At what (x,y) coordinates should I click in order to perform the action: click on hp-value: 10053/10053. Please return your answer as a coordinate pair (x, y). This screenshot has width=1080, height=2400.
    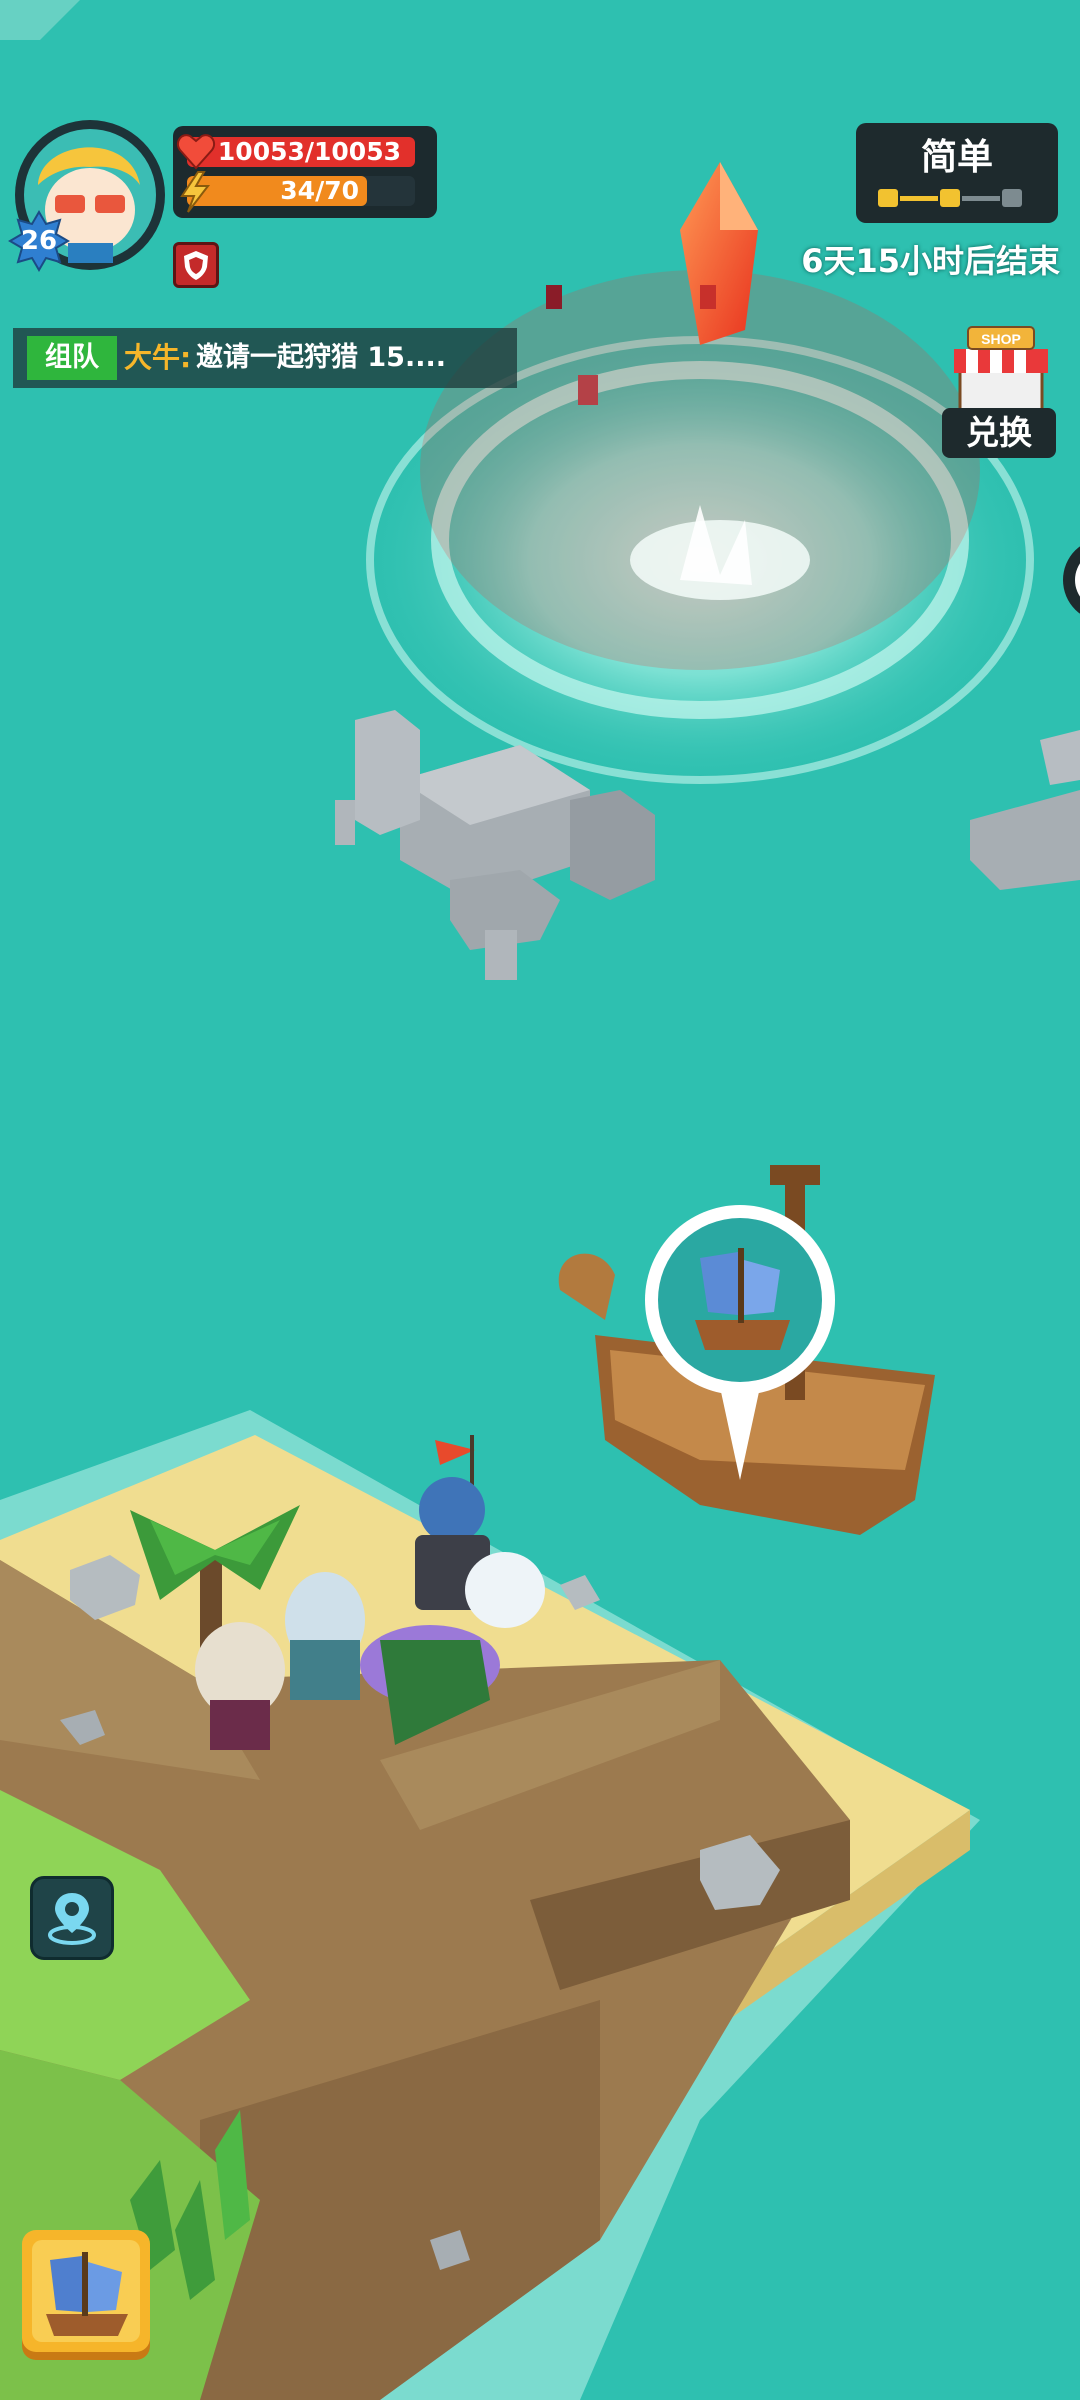
    Looking at the image, I should click on (309, 151).